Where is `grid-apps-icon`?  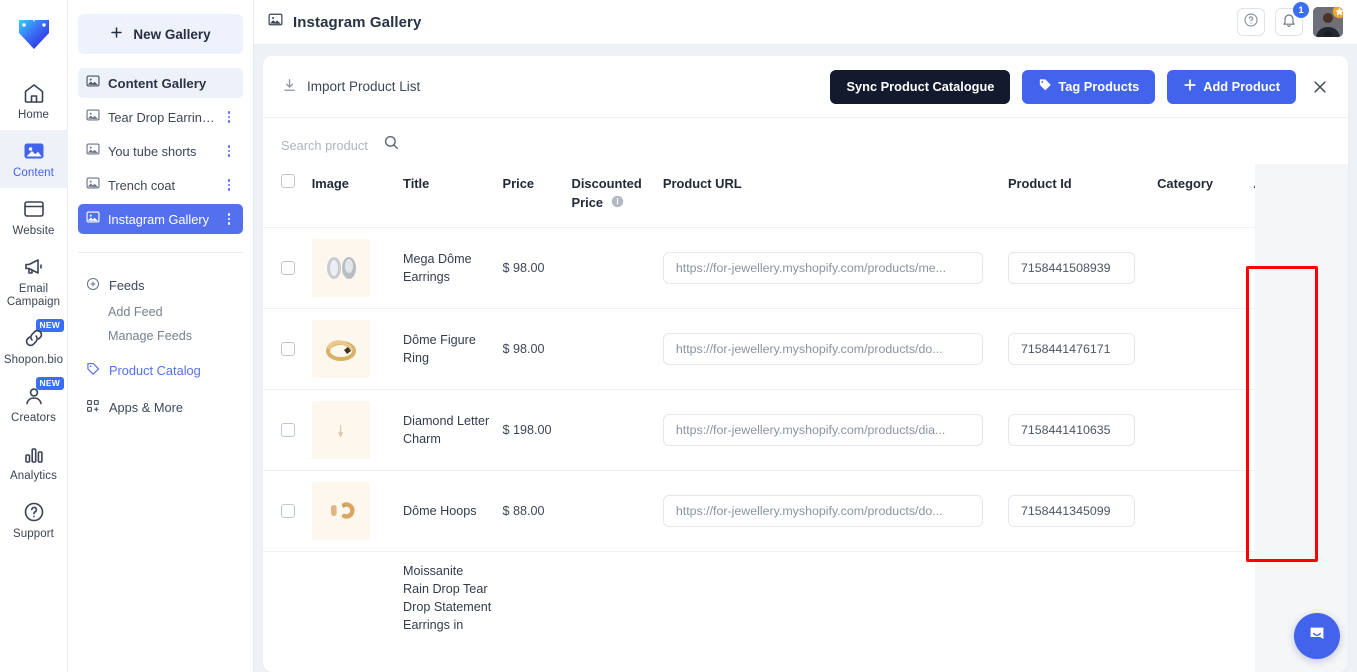 grid-apps-icon is located at coordinates (93, 407).